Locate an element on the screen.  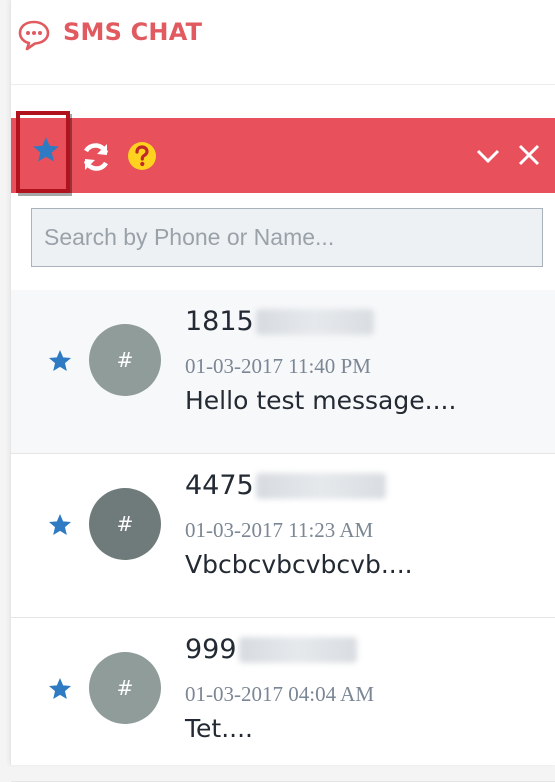
phone-visible-digits: 1815 is located at coordinates (219, 321).